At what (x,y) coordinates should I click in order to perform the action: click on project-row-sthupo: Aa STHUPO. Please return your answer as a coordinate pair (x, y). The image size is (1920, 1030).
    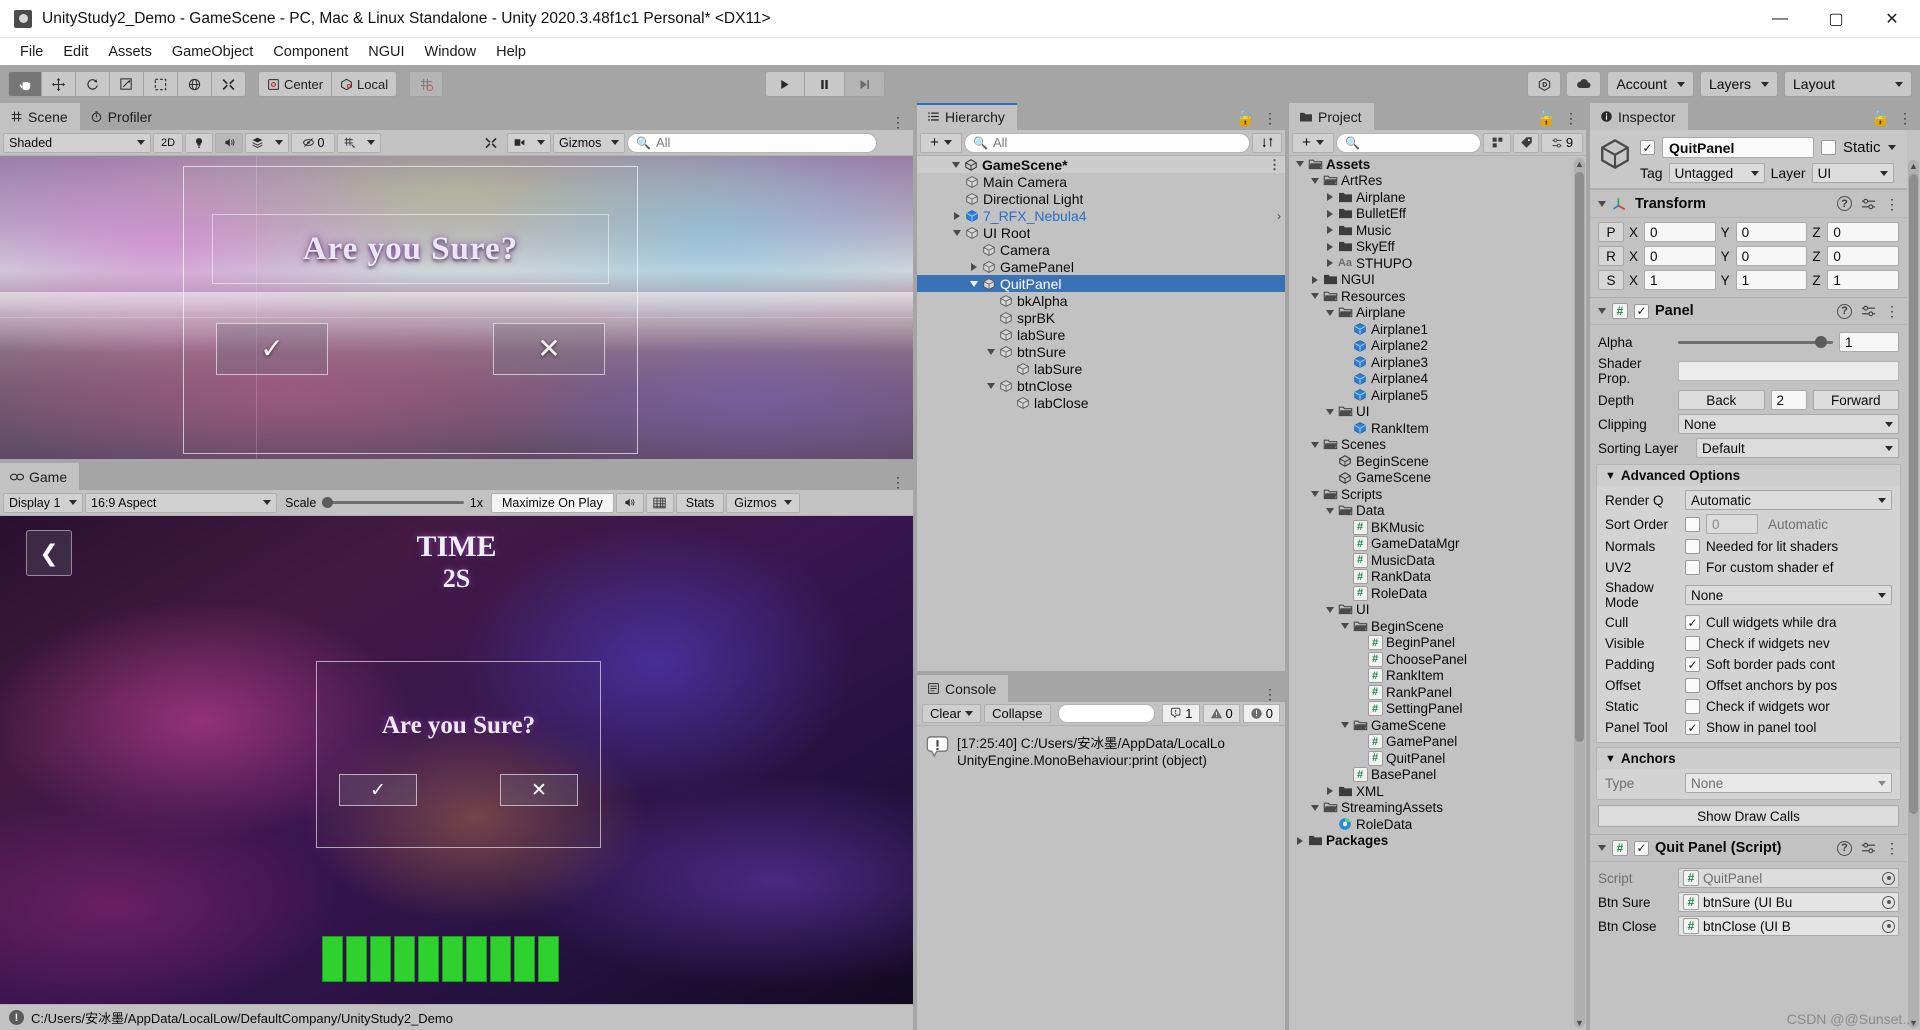
    Looking at the image, I should click on (1437, 263).